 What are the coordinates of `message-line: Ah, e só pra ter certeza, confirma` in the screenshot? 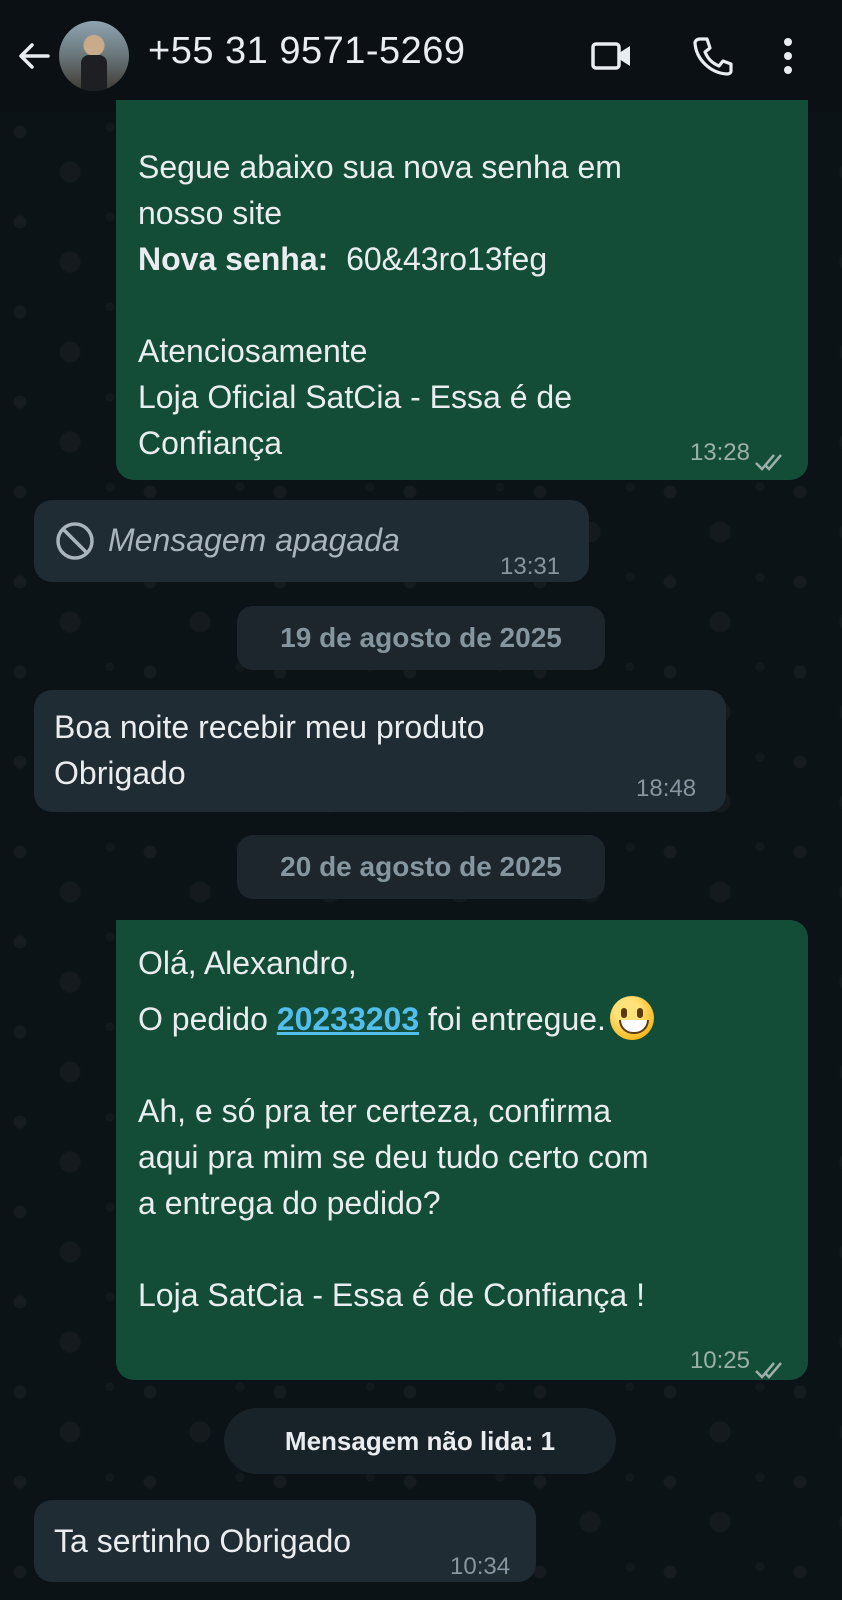 It's located at (375, 1111).